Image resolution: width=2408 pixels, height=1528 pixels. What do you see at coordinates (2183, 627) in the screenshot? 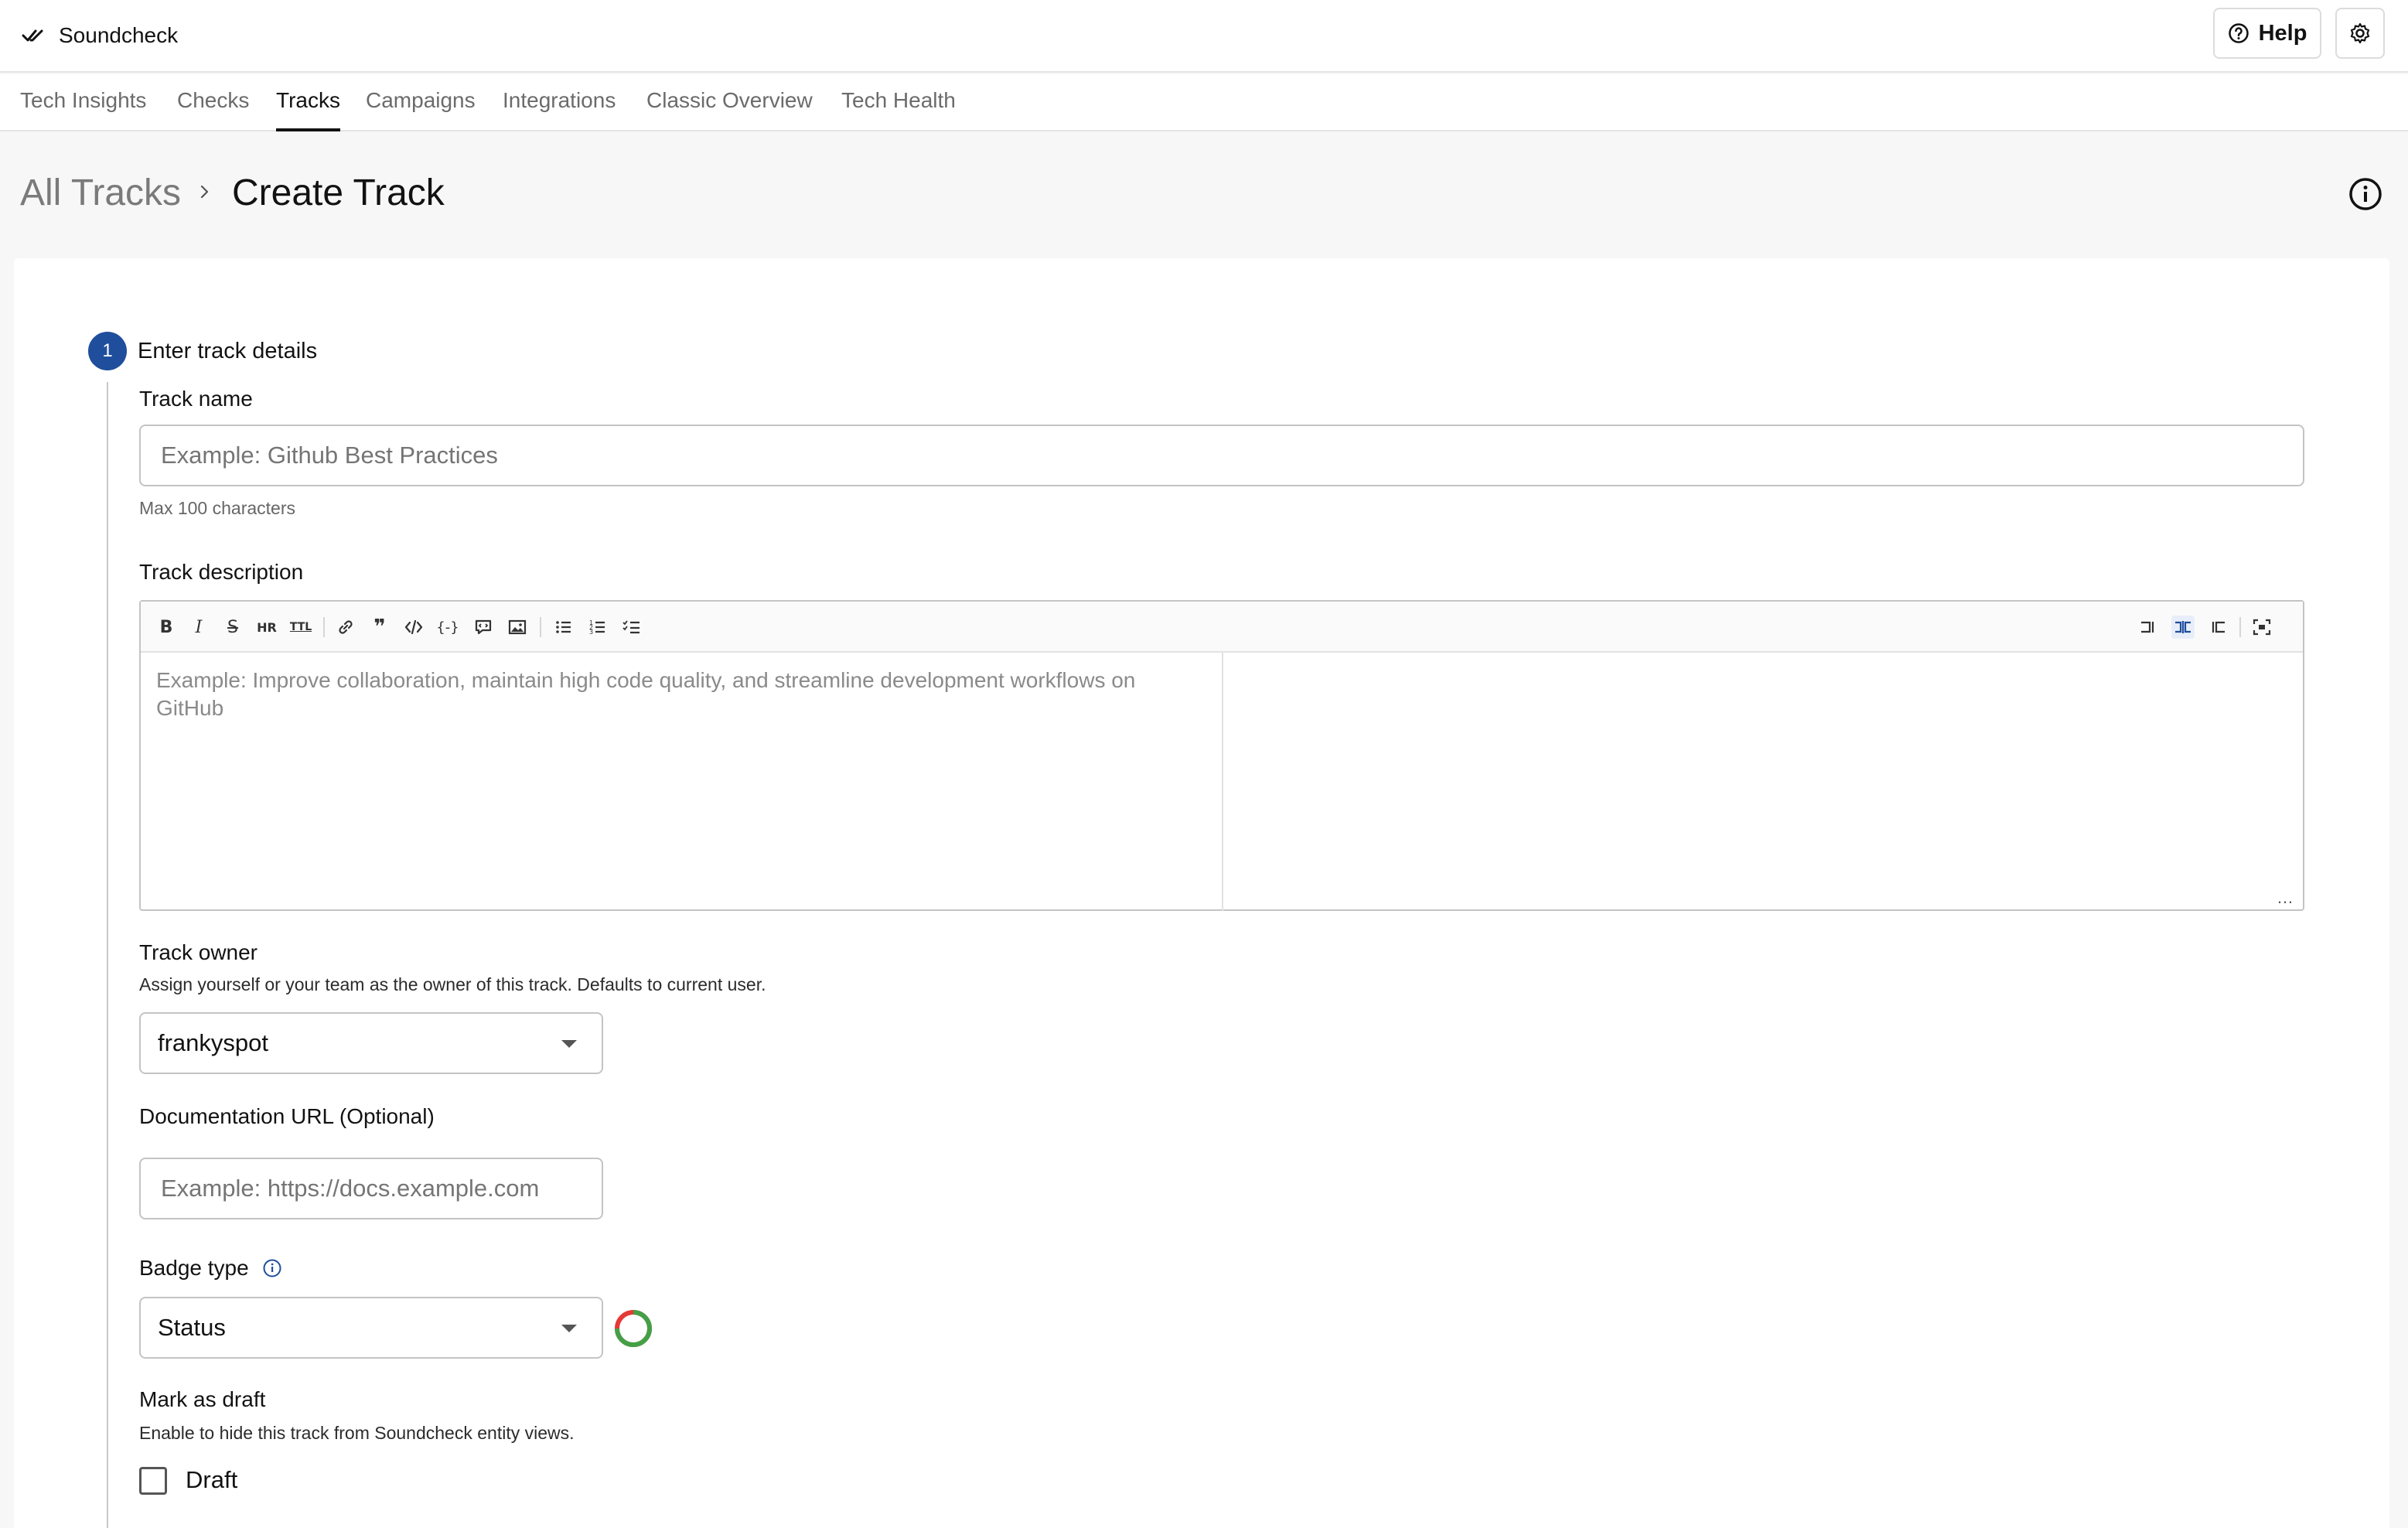
I see `live-mode-icon` at bounding box center [2183, 627].